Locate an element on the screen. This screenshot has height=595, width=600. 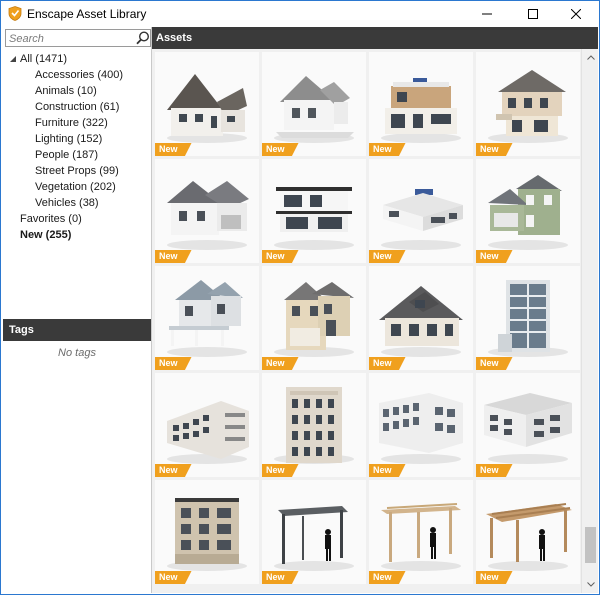
scroll-thumb is located at coordinates (590, 545).